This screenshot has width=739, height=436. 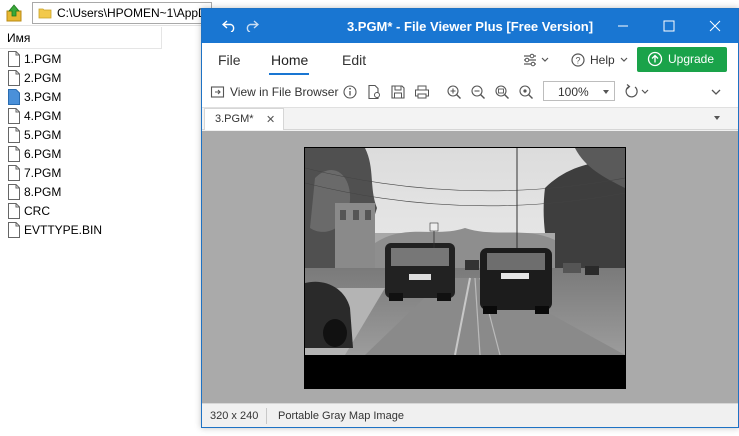 What do you see at coordinates (229, 60) in the screenshot?
I see `menu-file: File` at bounding box center [229, 60].